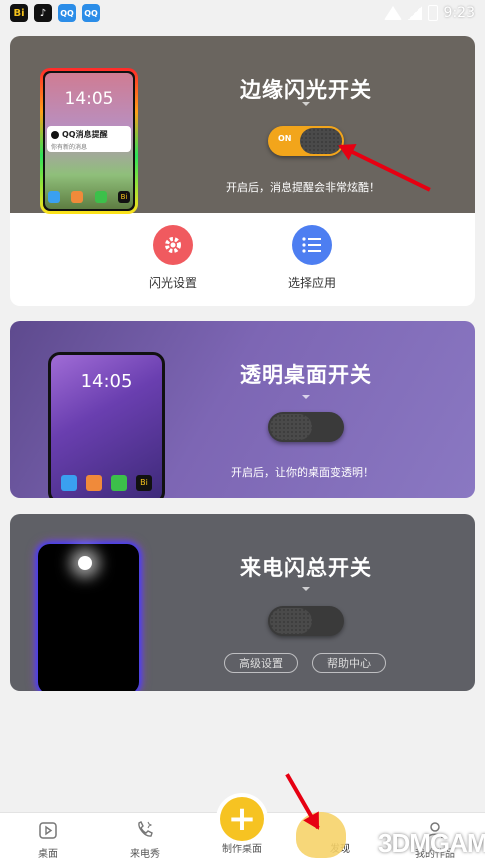  I want to click on notification-preview: QQ消息提醒 你有新的消息, so click(89, 139).